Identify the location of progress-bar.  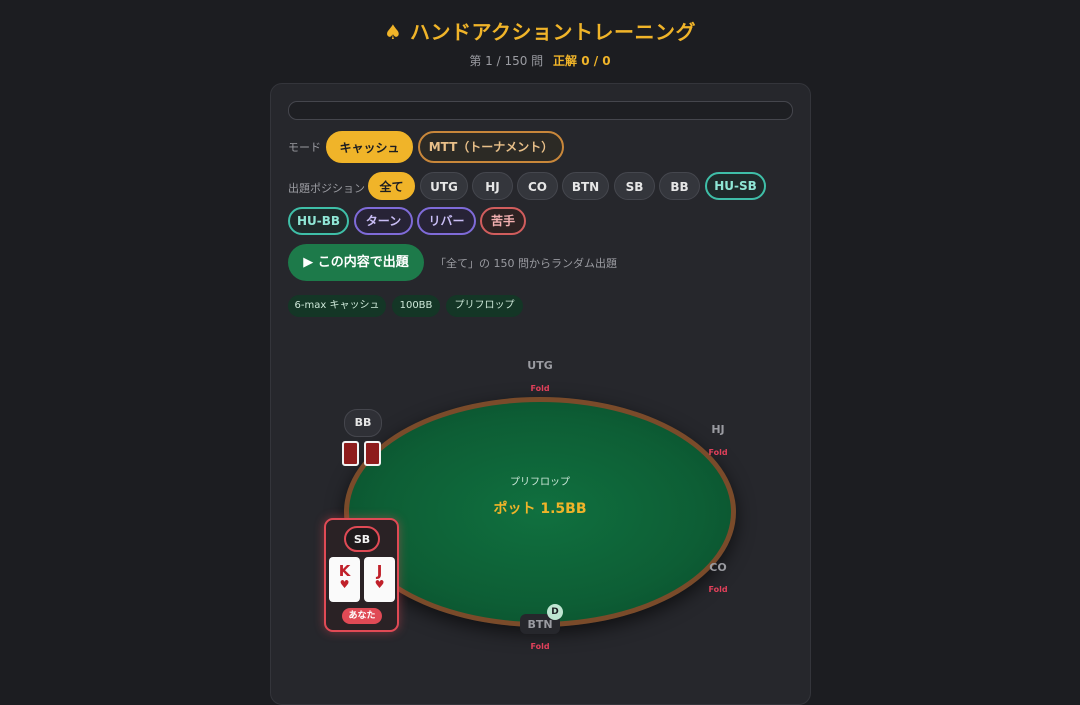
(540, 110).